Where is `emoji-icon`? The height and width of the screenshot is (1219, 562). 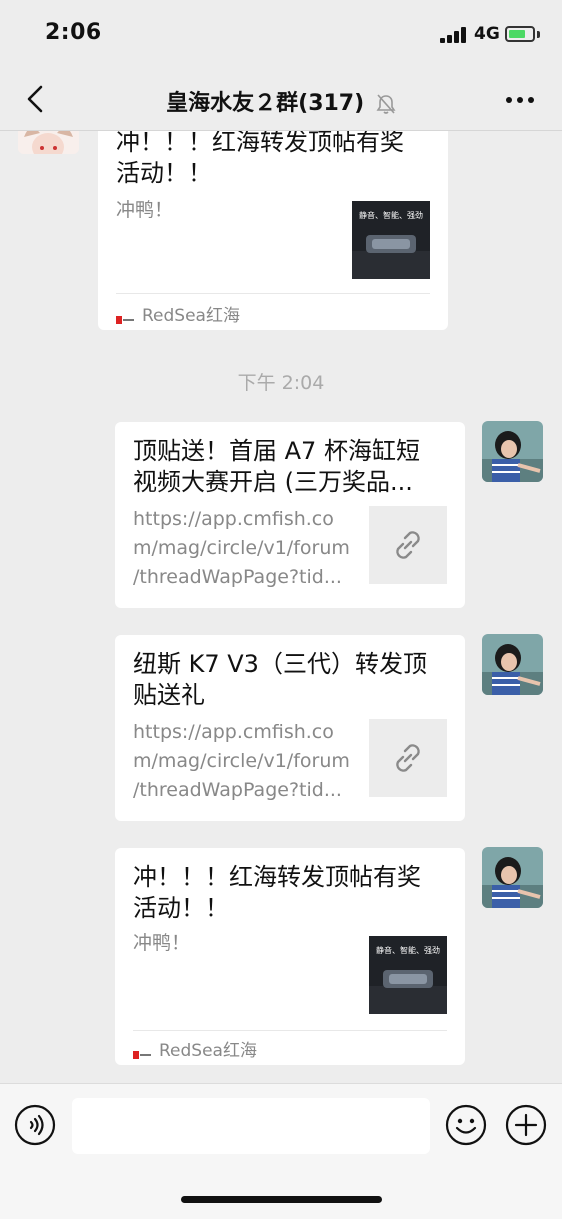
emoji-icon is located at coordinates (466, 1125).